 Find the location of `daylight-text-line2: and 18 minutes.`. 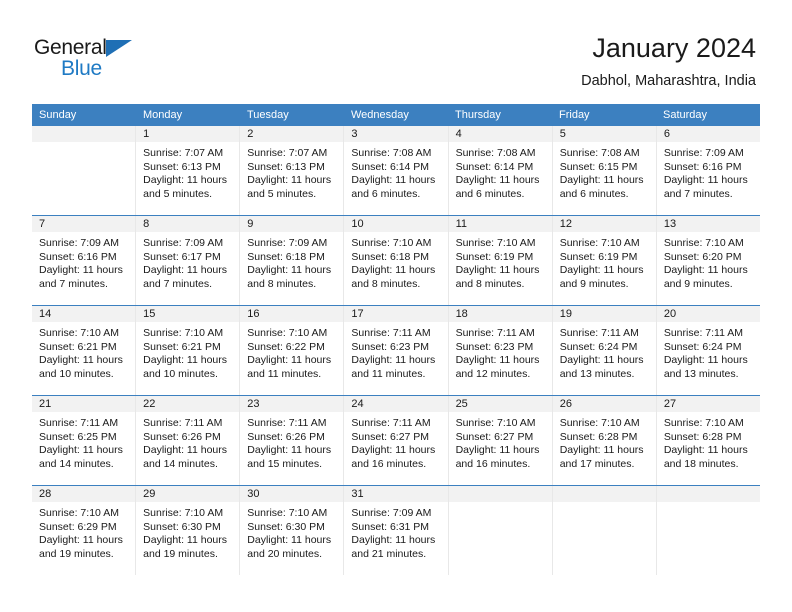

daylight-text-line2: and 18 minutes. is located at coordinates (701, 463).